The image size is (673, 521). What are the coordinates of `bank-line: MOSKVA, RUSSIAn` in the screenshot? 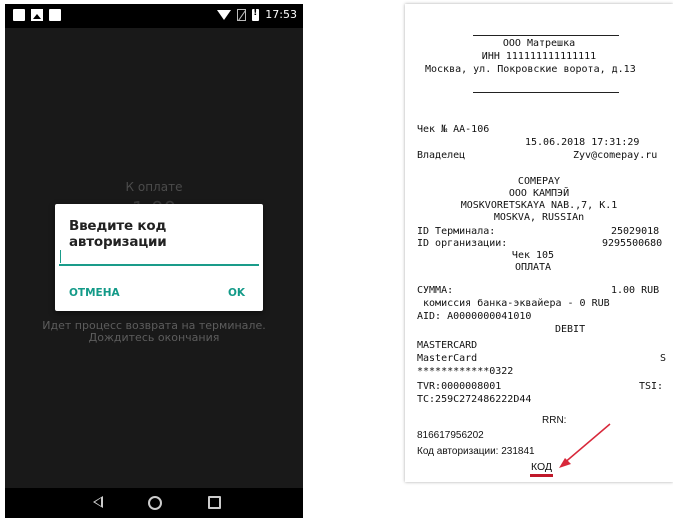 It's located at (539, 217).